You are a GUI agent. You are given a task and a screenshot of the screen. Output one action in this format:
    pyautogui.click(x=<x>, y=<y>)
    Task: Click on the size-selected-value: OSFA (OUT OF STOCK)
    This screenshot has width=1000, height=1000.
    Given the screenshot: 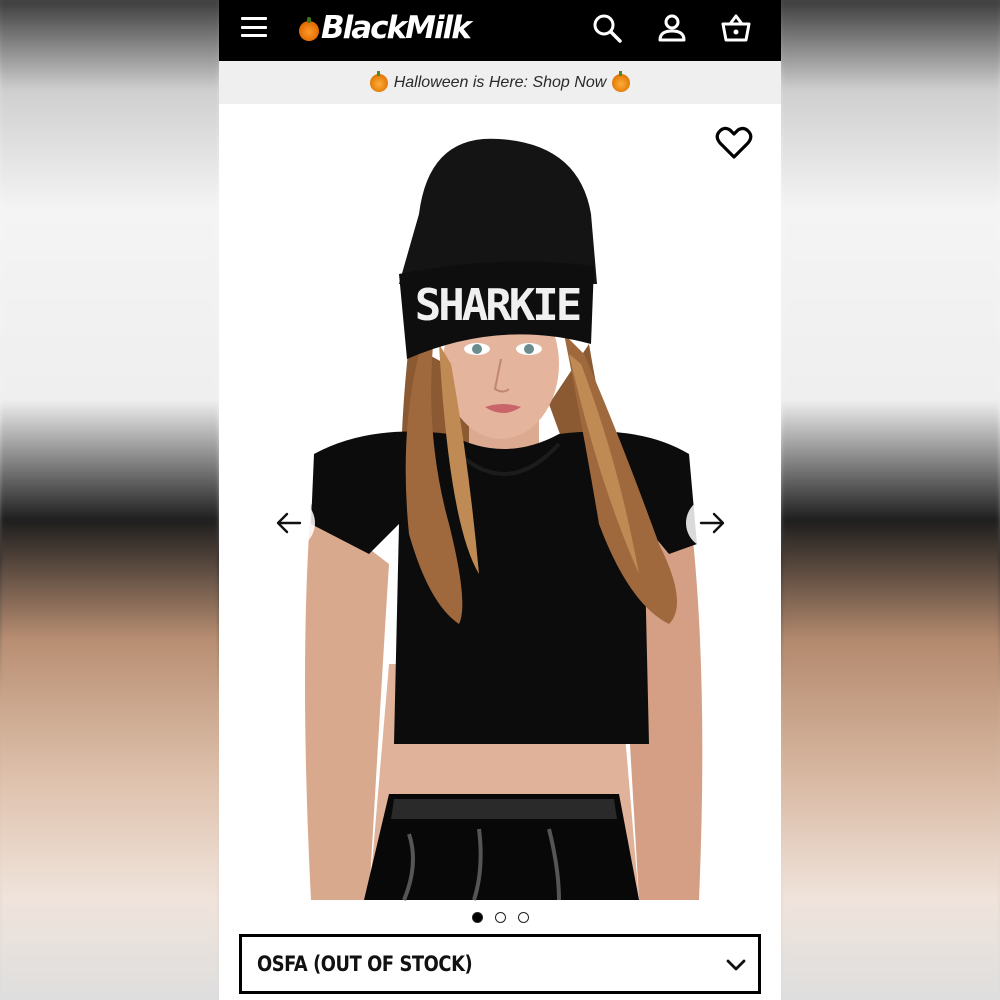 What is the action you would take?
    pyautogui.click(x=365, y=964)
    